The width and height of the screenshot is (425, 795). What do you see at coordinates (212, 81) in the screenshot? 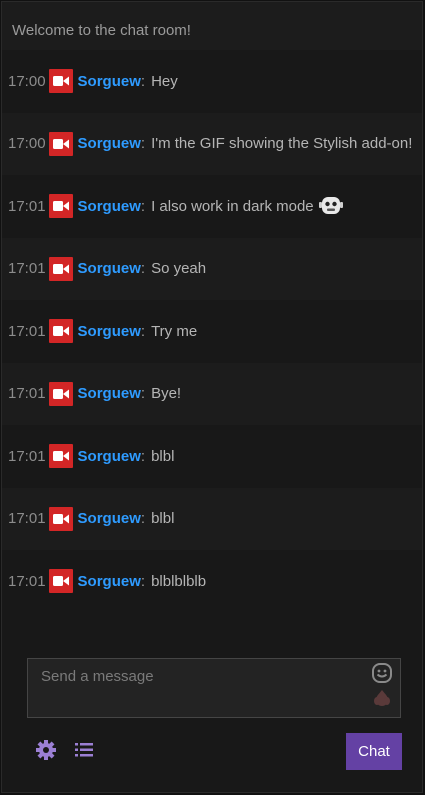
I see `chat-message: 17:00 Sorguew : Hey` at bounding box center [212, 81].